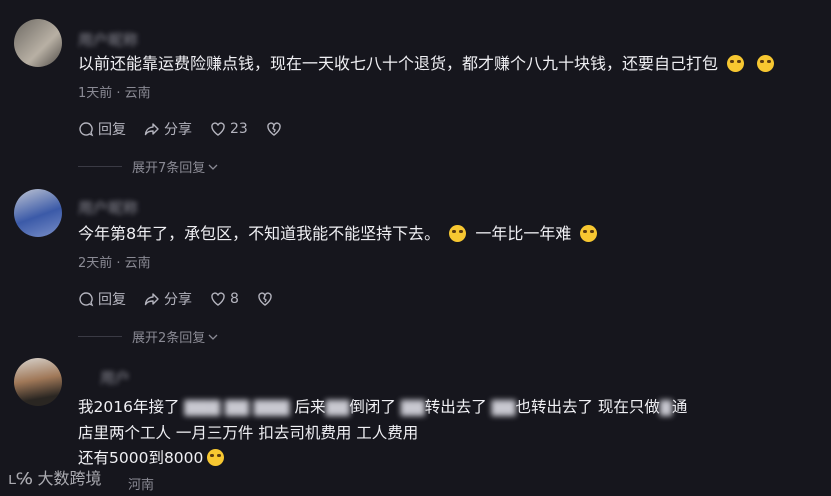 This screenshot has height=496, width=831. I want to click on comment-text: 今年第8年了，承包区，不知道我能不能坚持下去。 一年比一年难, so click(339, 234).